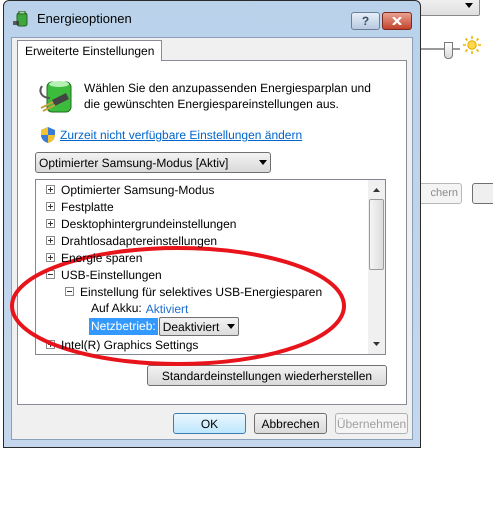 The width and height of the screenshot is (493, 514). I want to click on setting-value-link: Aktiviert, so click(167, 309).